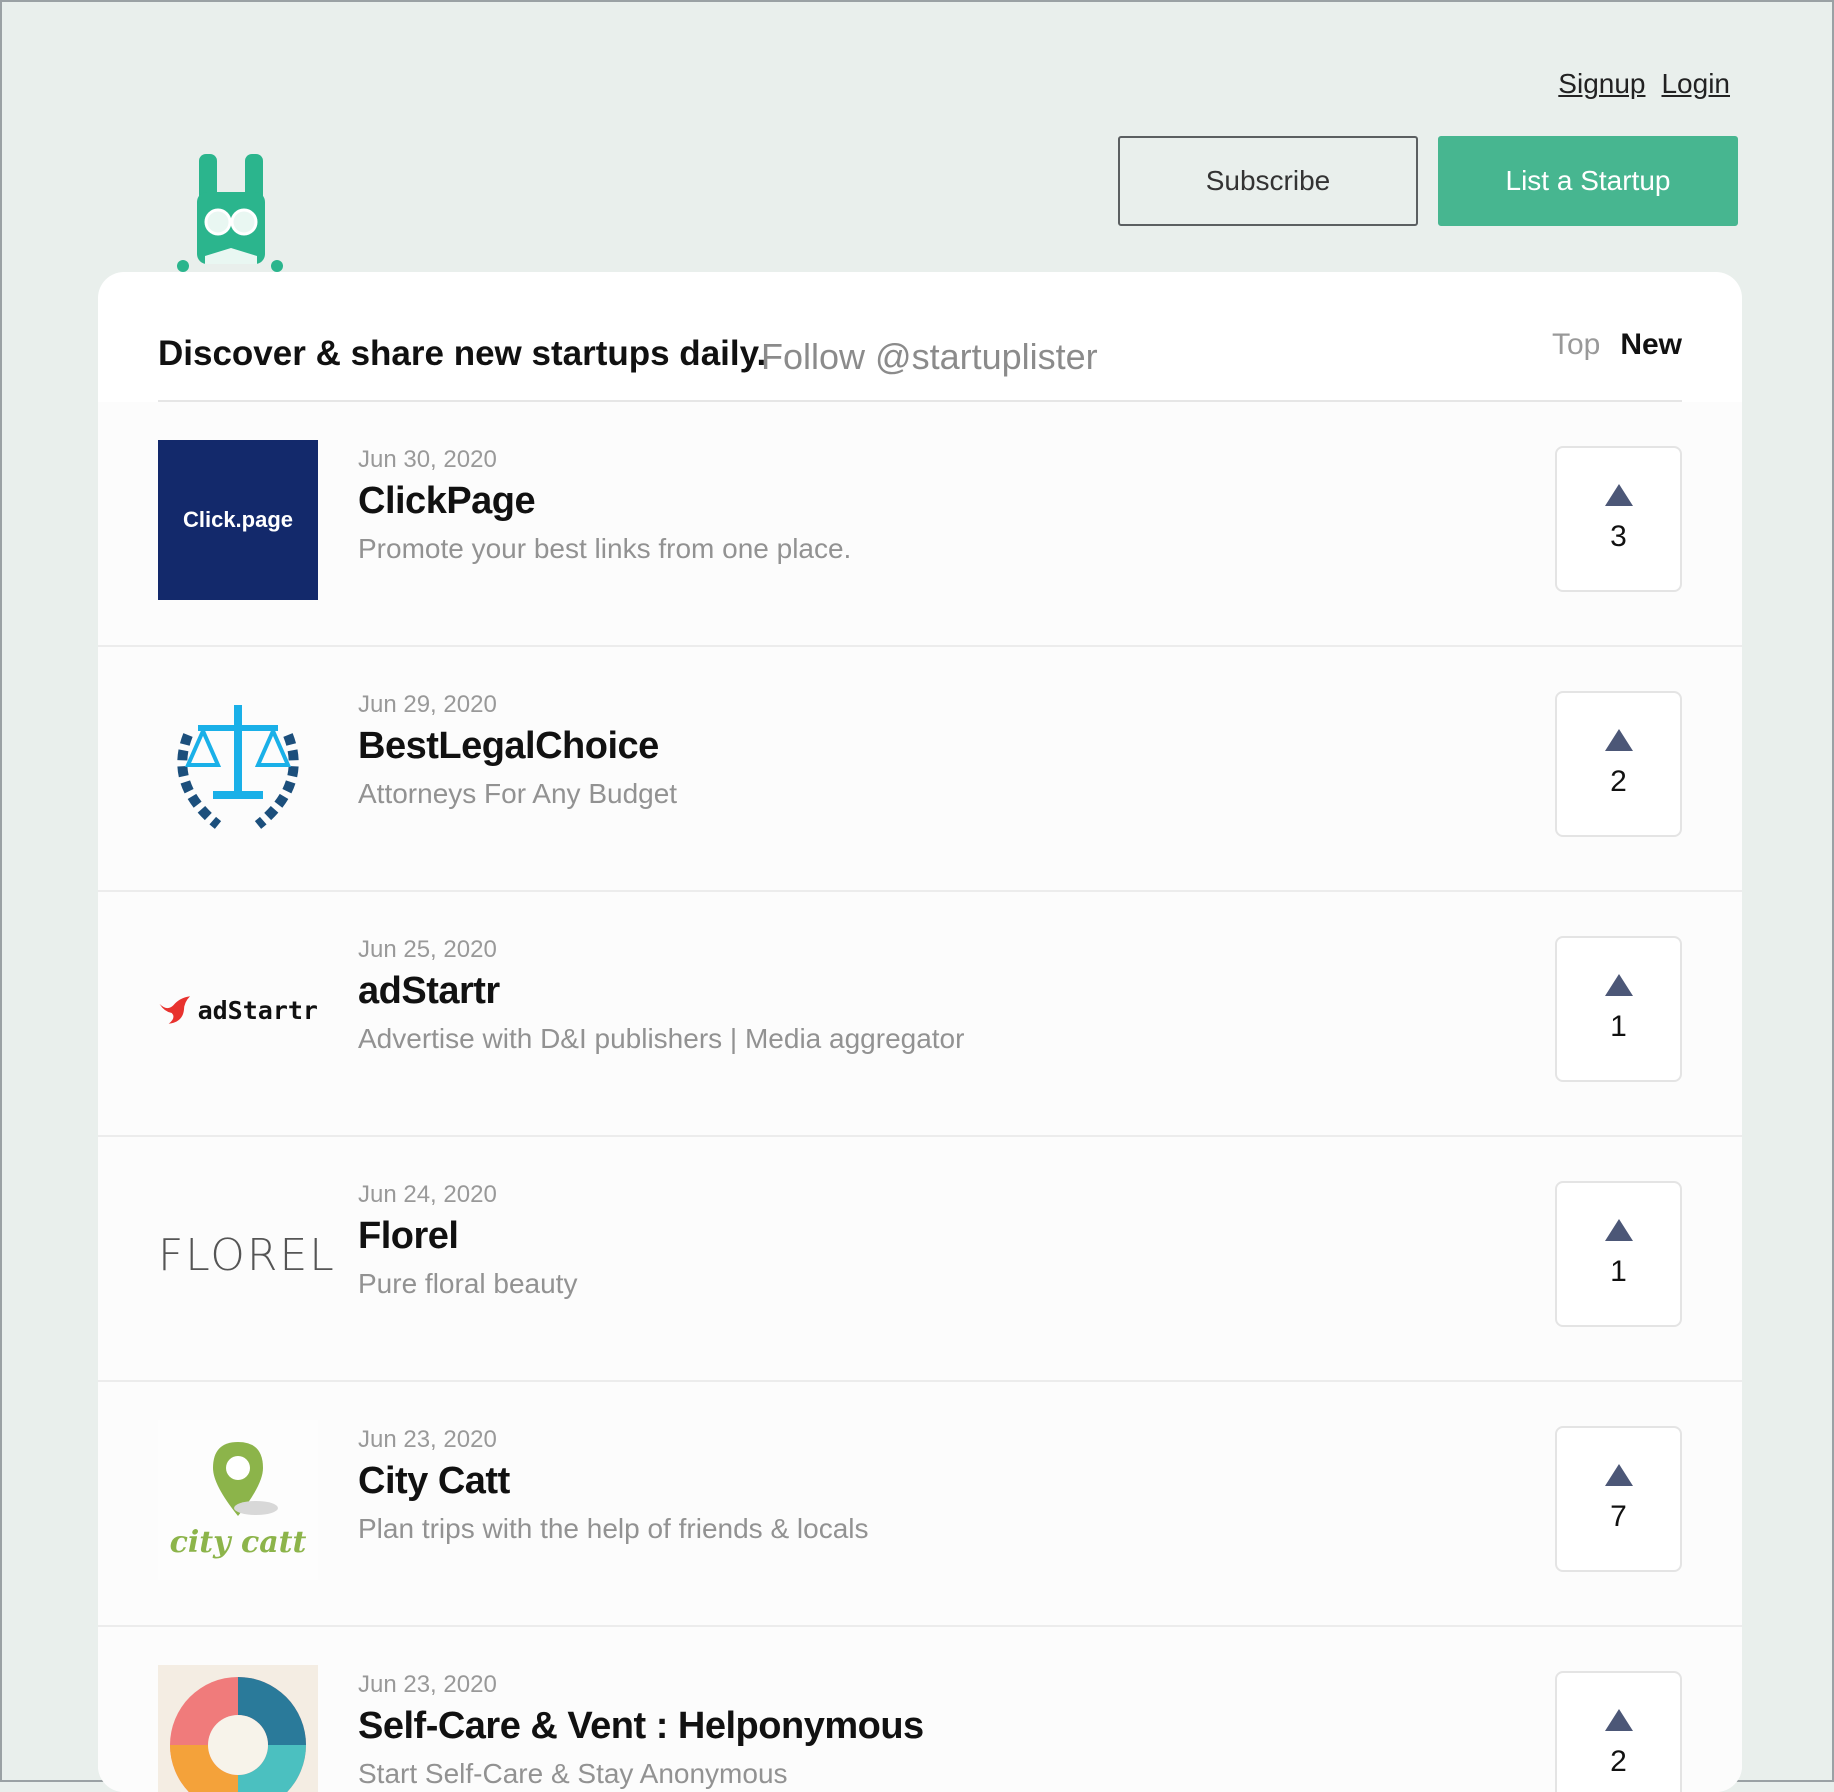  I want to click on subscribe-button: Subscribe, so click(1268, 181).